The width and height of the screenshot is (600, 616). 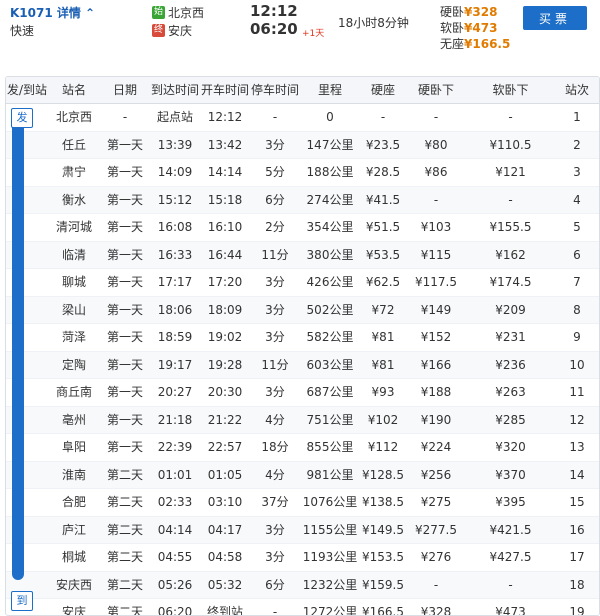 I want to click on table-cell: 7, so click(x=577, y=282).